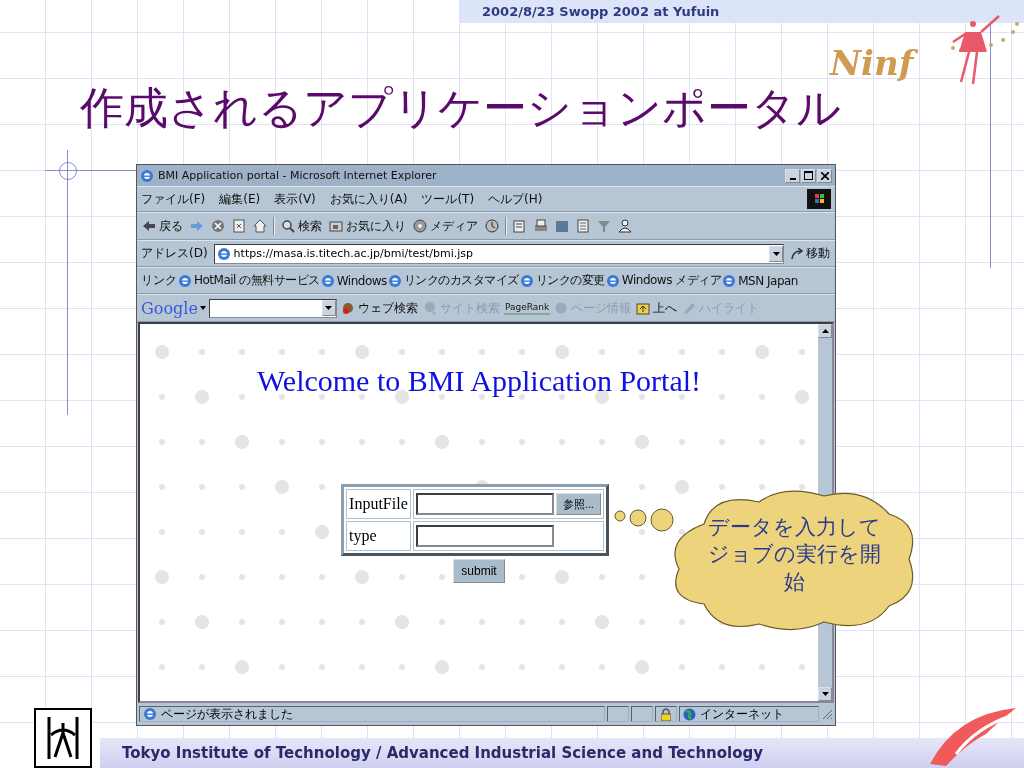  Describe the element at coordinates (174, 253) in the screenshot. I see `address-label: アドレス(D)` at that location.